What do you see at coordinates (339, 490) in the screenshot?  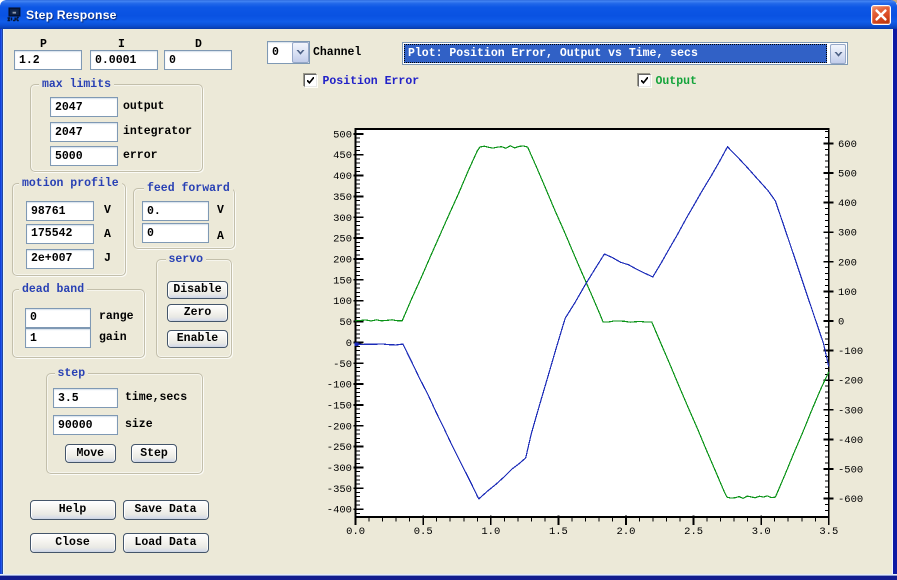 I see `svg-text: -350` at bounding box center [339, 490].